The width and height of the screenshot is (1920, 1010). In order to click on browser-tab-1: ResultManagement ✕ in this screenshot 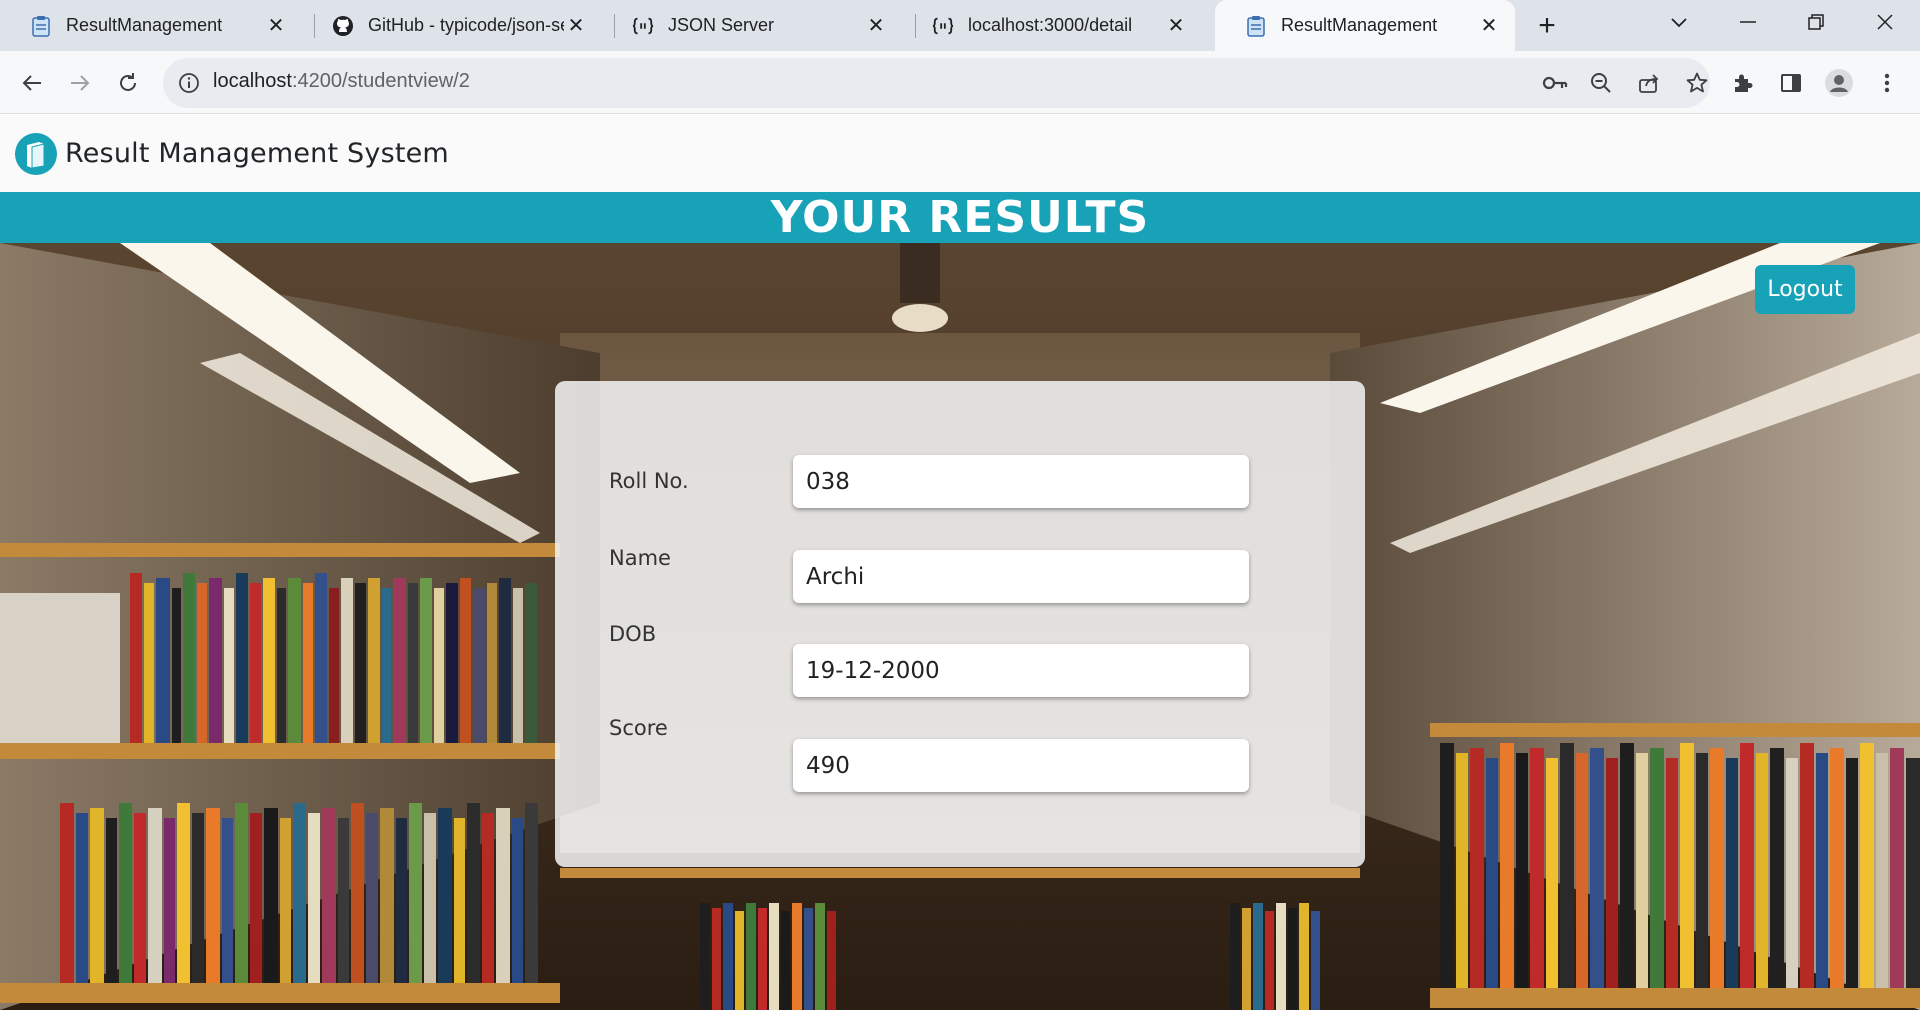, I will do `click(151, 25)`.